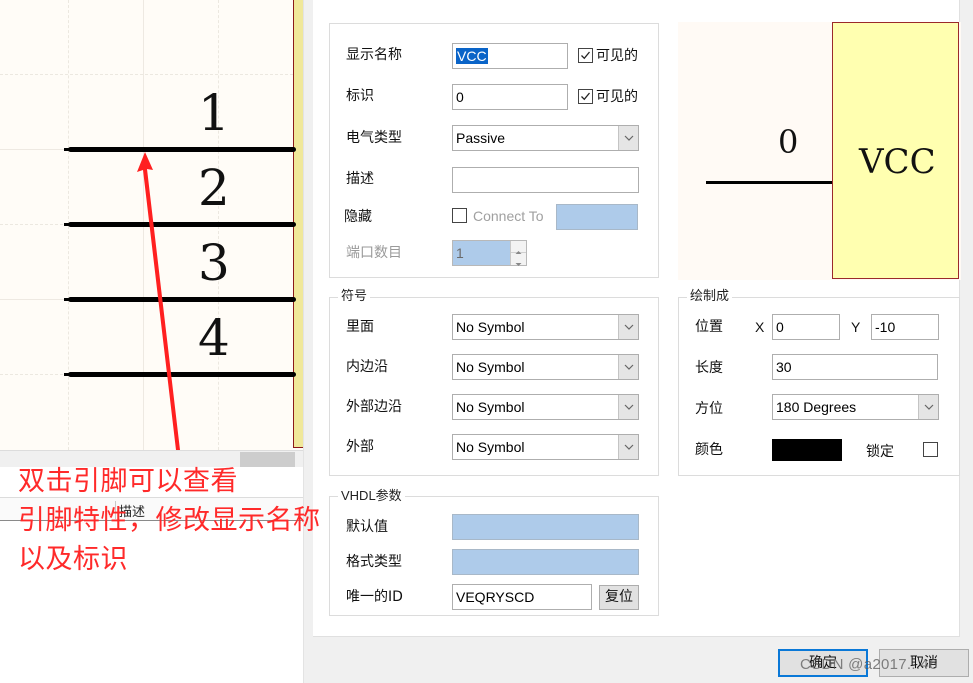 The image size is (973, 683). I want to click on outside-symbol-value: No Symbol, so click(490, 447).